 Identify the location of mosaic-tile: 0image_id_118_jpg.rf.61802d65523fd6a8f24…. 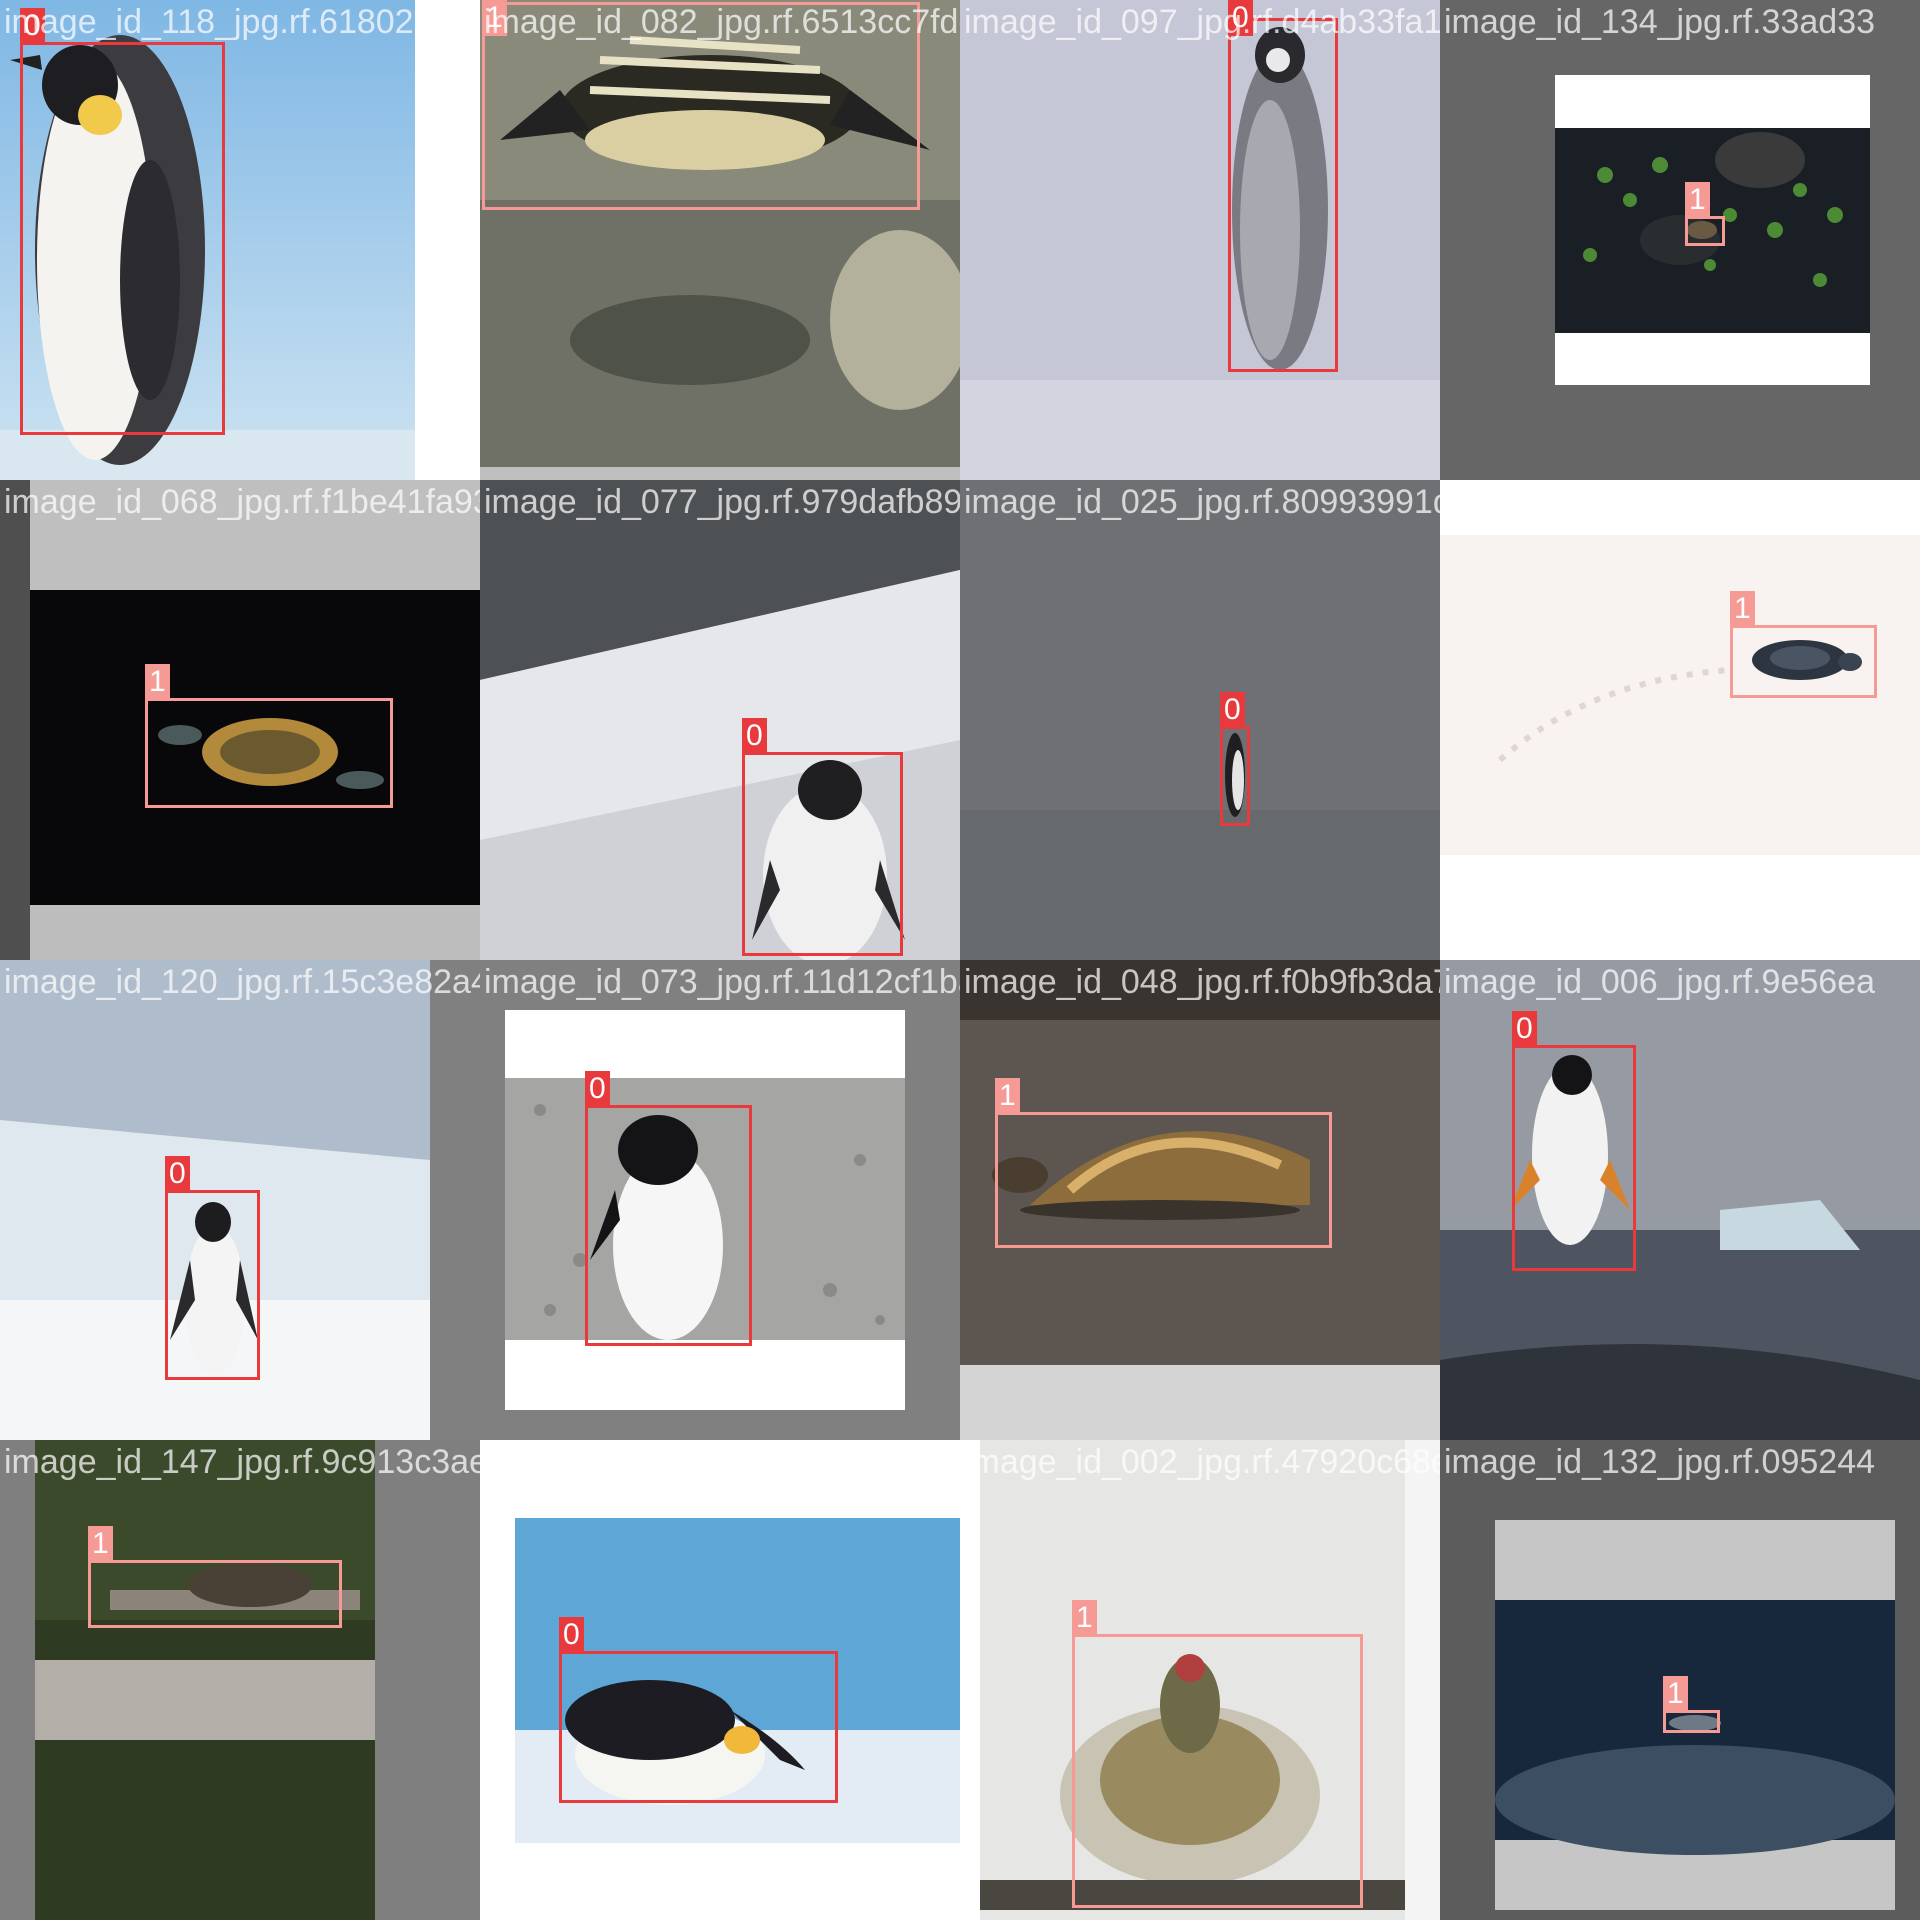
(240, 240).